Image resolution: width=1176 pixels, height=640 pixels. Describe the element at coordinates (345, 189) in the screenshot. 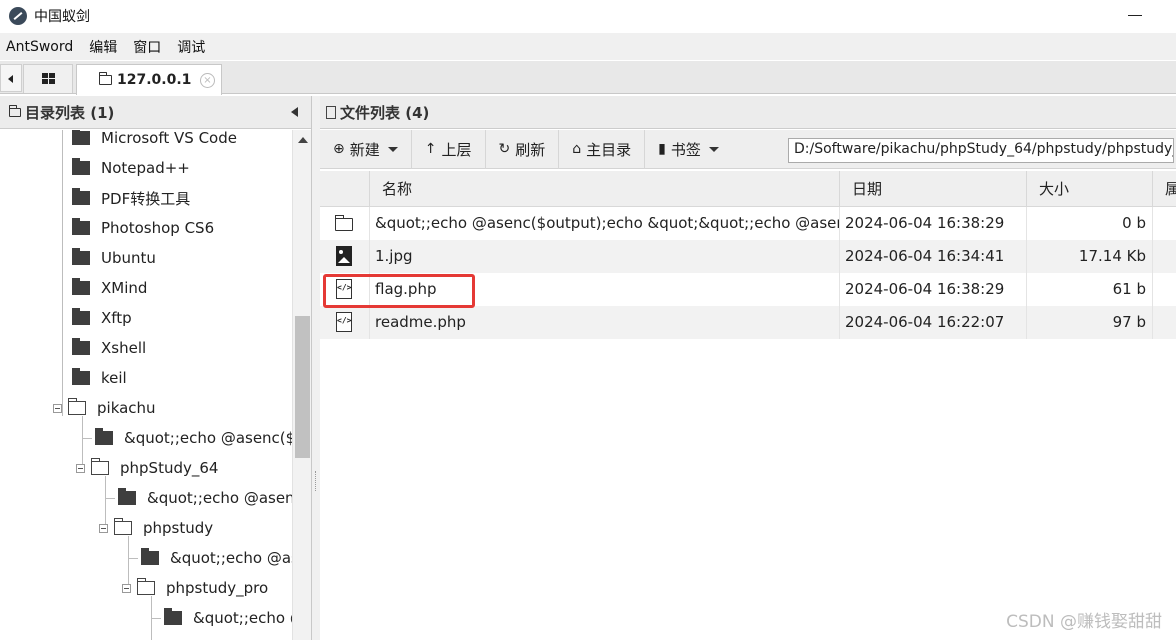

I see `icon-column-header` at that location.